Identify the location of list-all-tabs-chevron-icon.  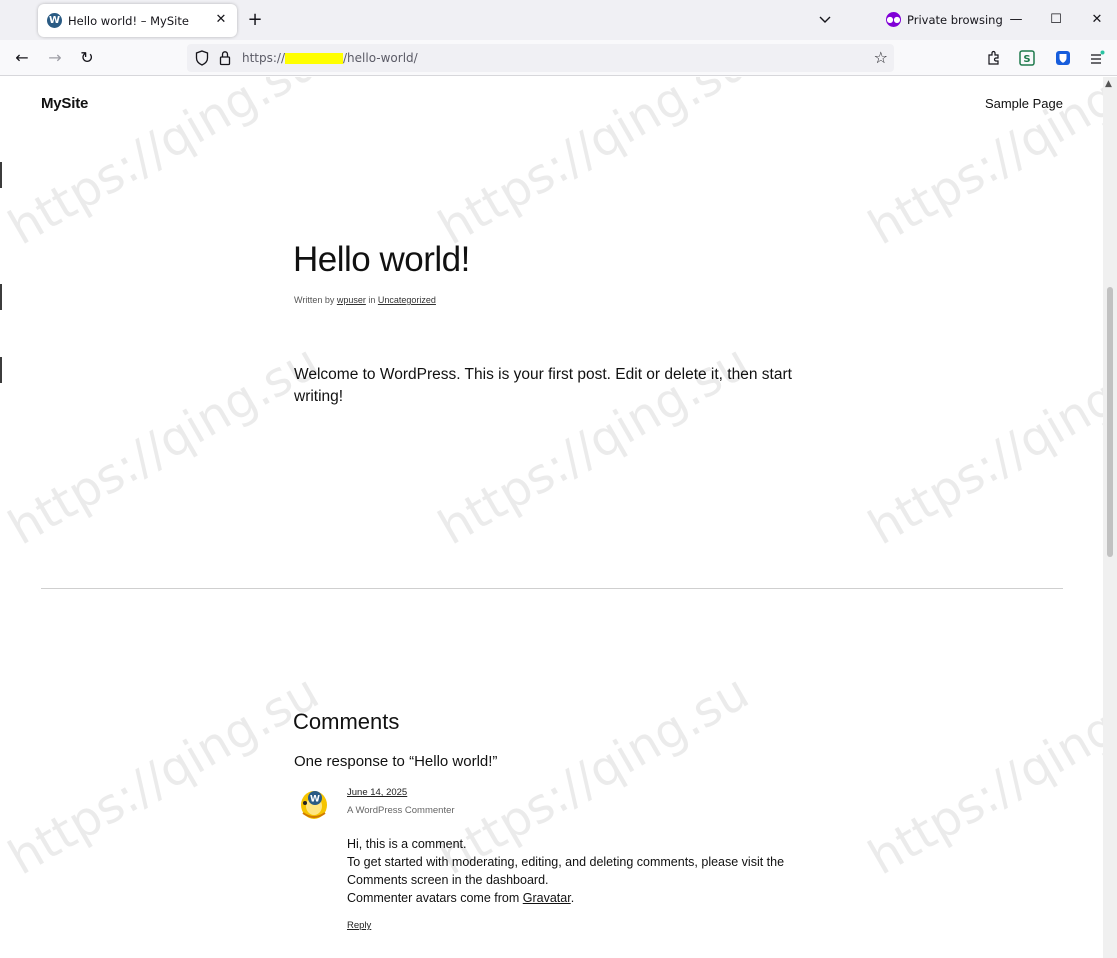
(825, 20).